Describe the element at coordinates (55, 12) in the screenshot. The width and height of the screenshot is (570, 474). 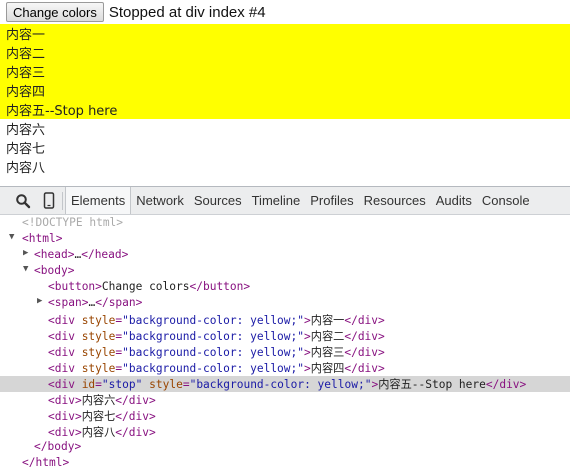
I see `change-colors-button: Change colors` at that location.